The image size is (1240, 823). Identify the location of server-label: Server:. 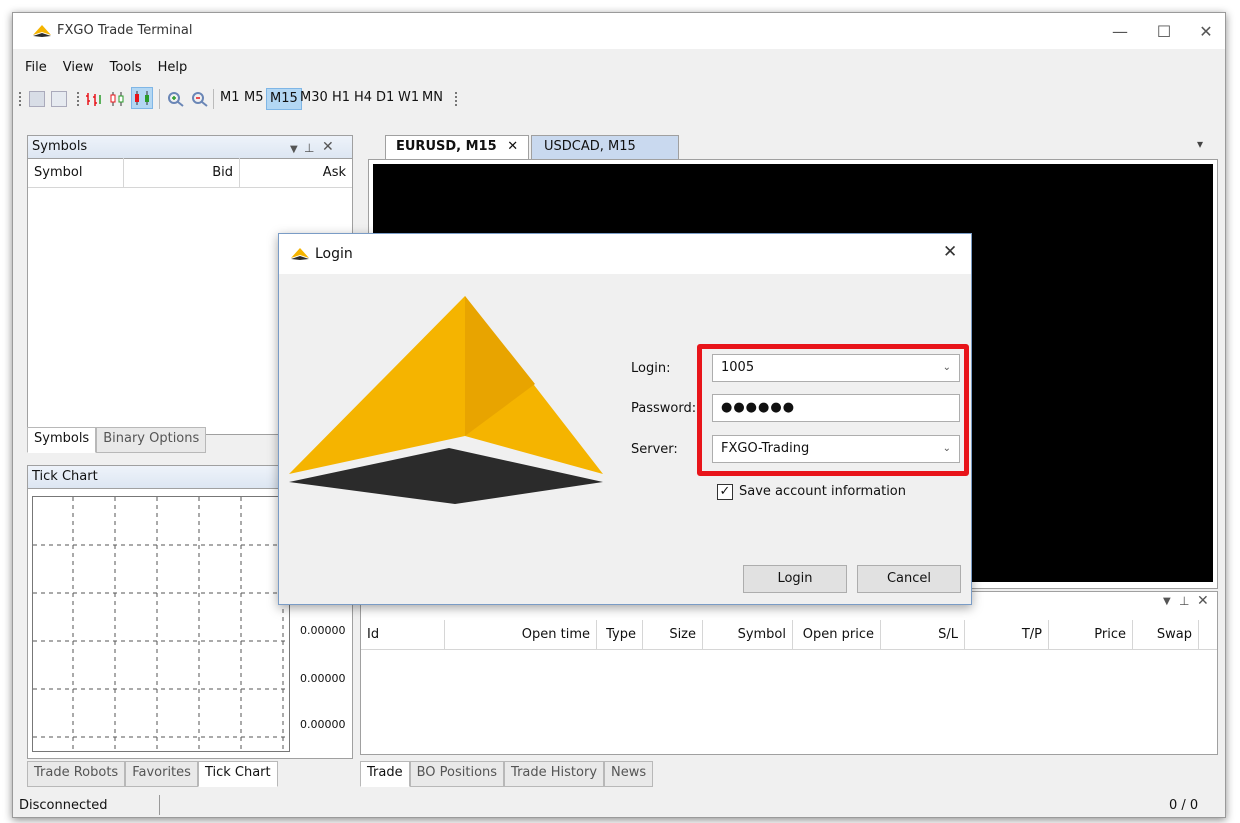
(654, 449).